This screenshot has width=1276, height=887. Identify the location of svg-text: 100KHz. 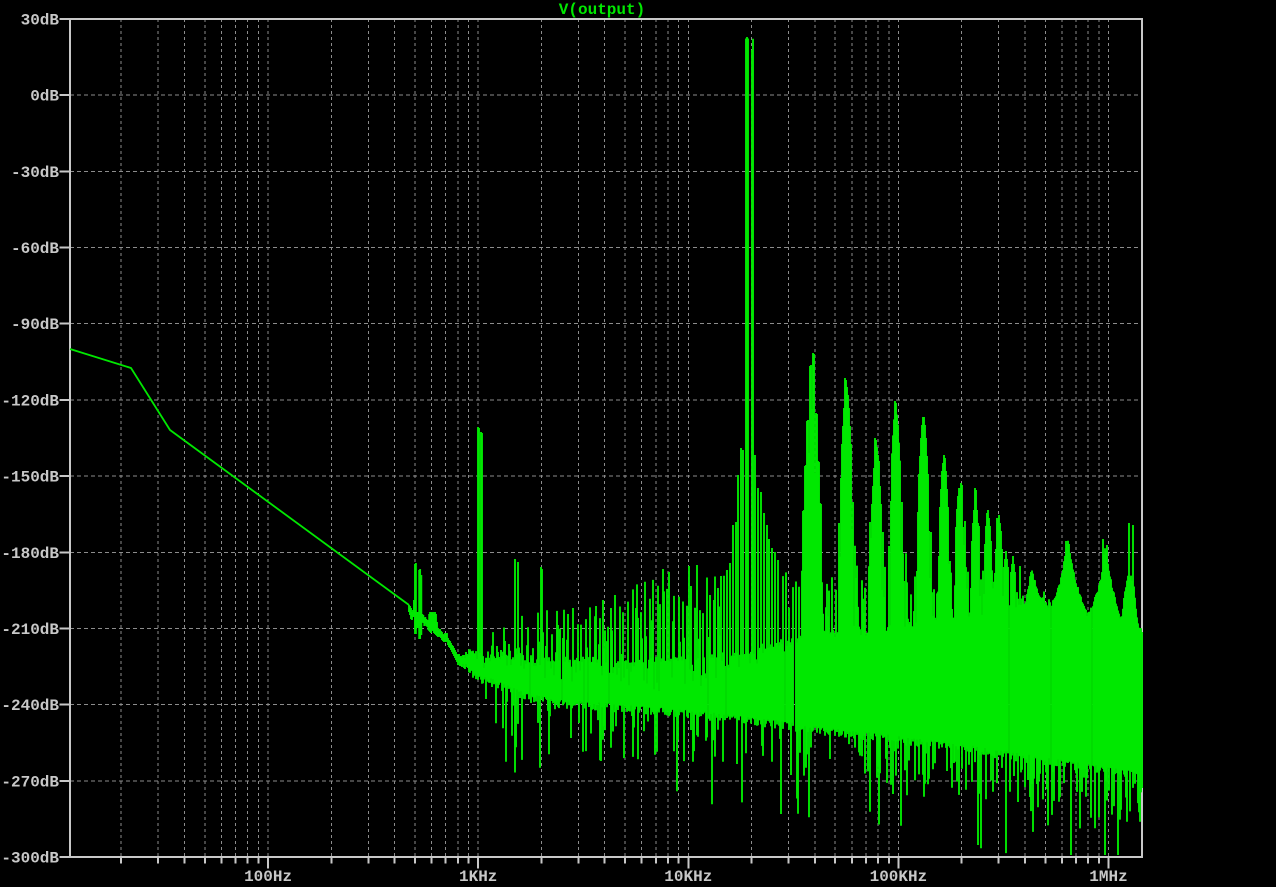
(899, 877).